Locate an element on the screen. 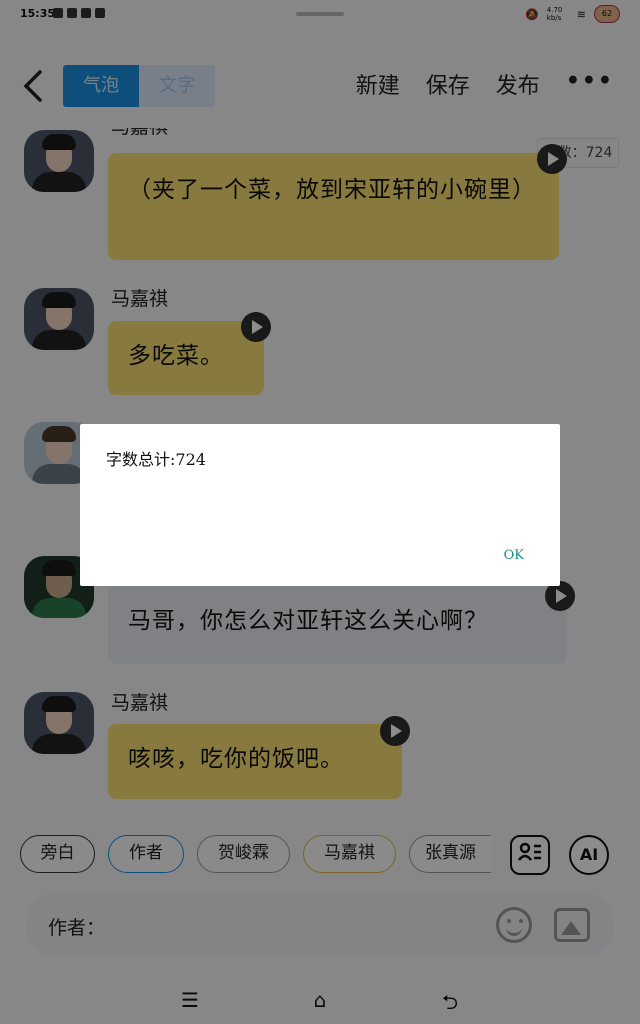 The image size is (640, 1024). dialog-message: 字数总计:724 is located at coordinates (156, 459).